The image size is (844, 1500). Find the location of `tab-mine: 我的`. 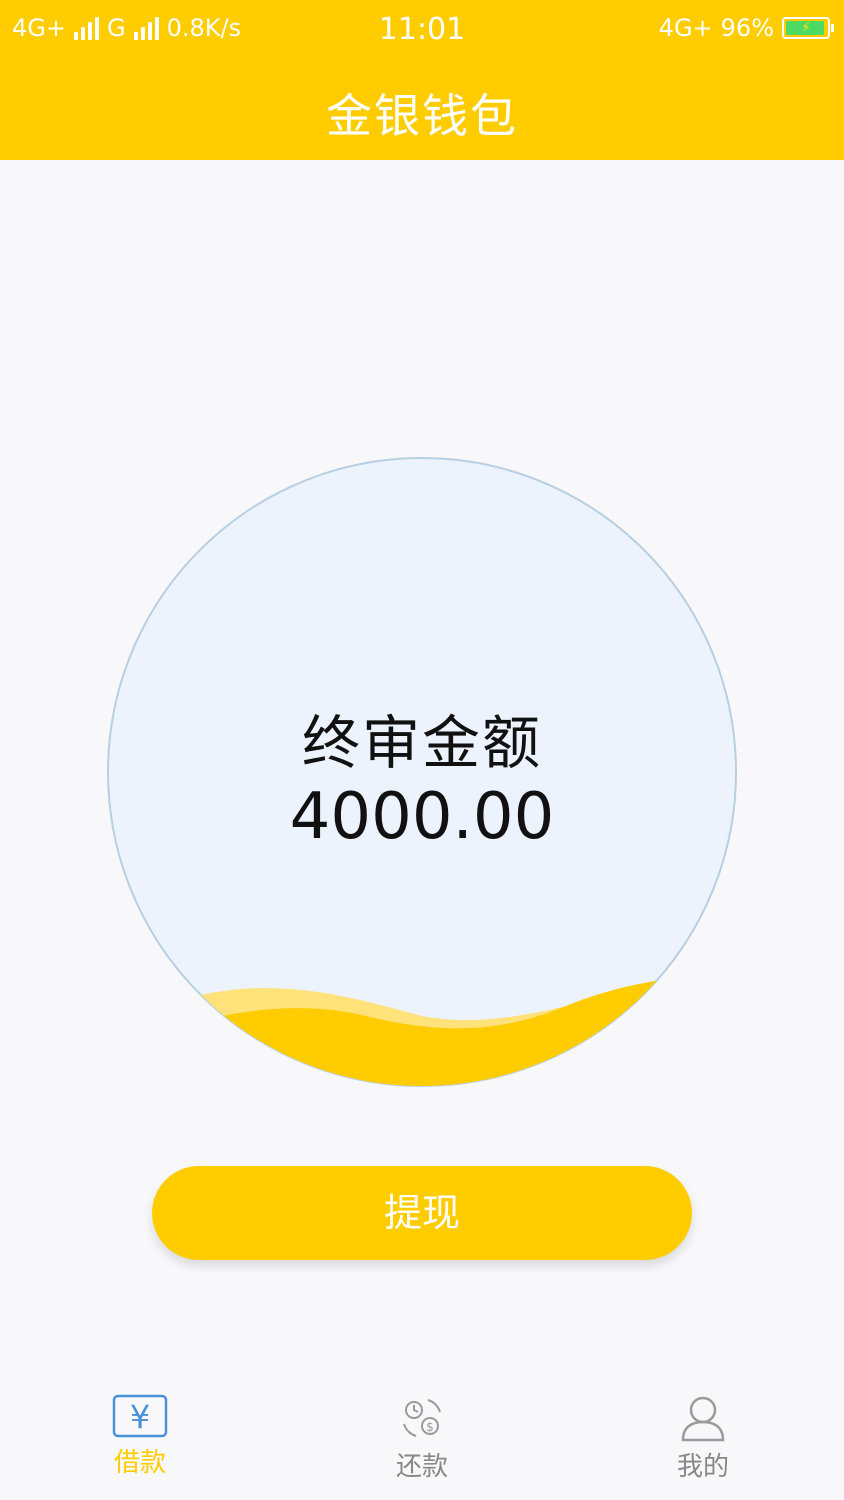

tab-mine: 我的 is located at coordinates (703, 1438).